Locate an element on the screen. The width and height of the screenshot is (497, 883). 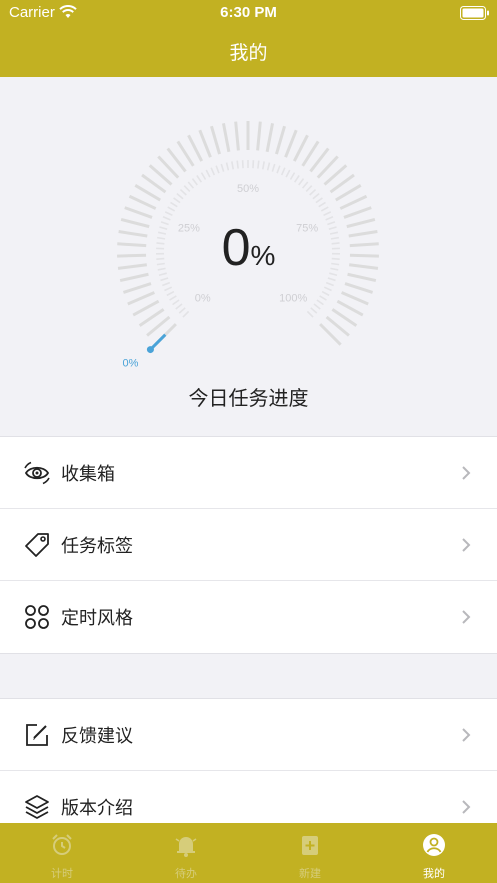
status-bar: Carrier 6:30 PM is located at coordinates (248, 13).